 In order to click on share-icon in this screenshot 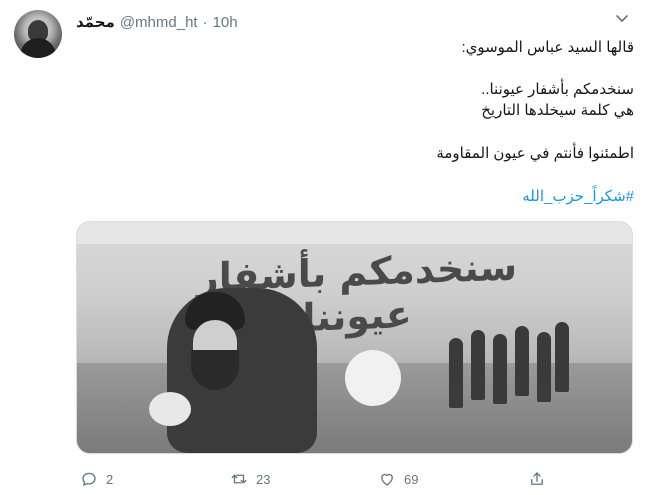, I will do `click(537, 478)`.